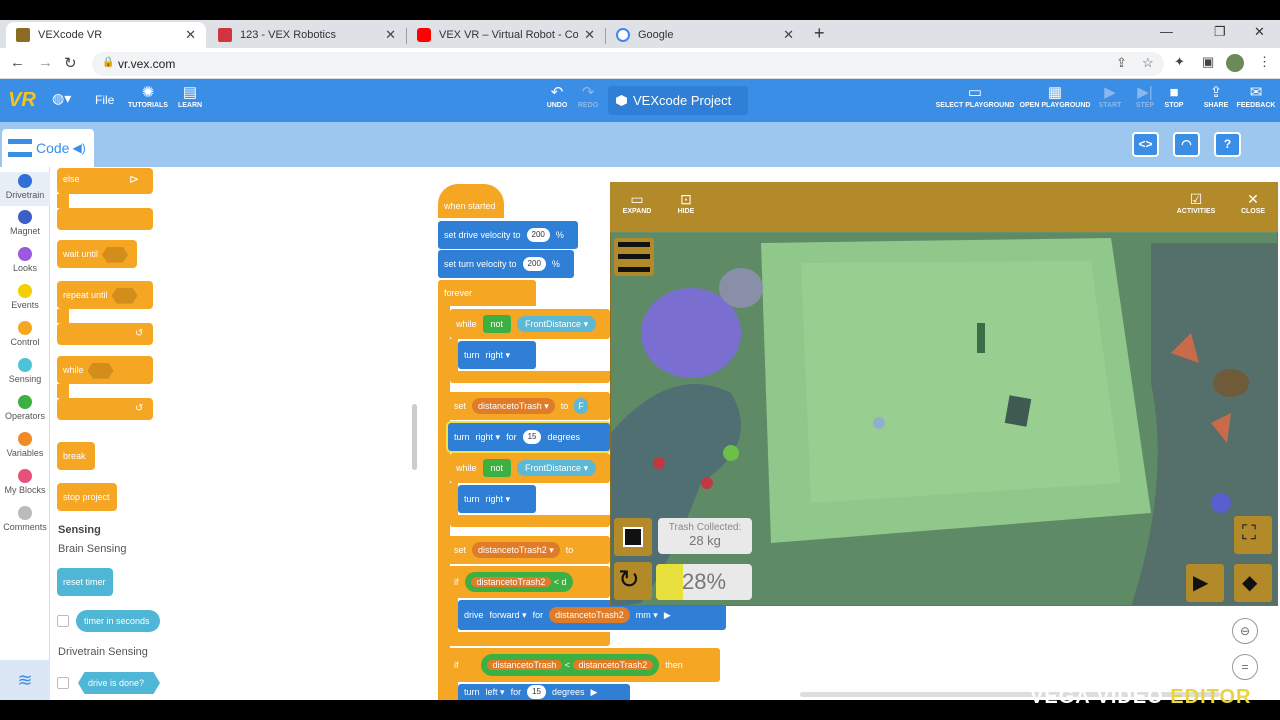 The image size is (1280, 720). What do you see at coordinates (532, 437) in the screenshot?
I see `degrees-input: 15` at bounding box center [532, 437].